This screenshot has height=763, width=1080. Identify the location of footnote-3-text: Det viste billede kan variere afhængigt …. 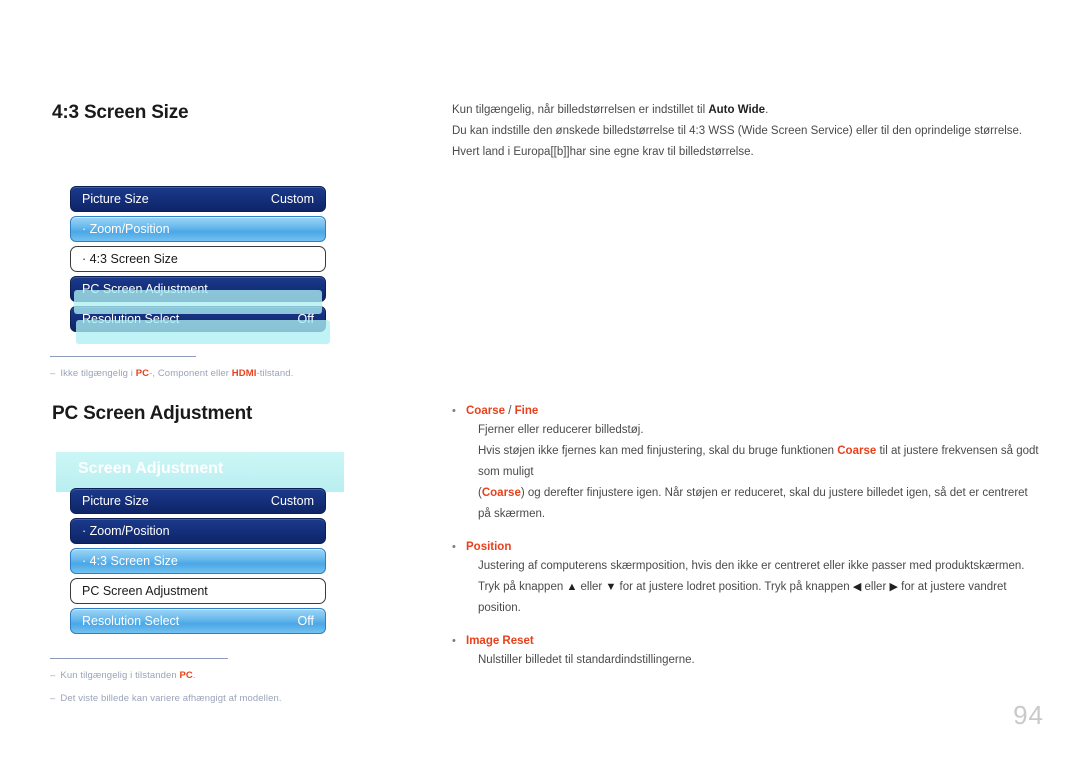
(171, 698).